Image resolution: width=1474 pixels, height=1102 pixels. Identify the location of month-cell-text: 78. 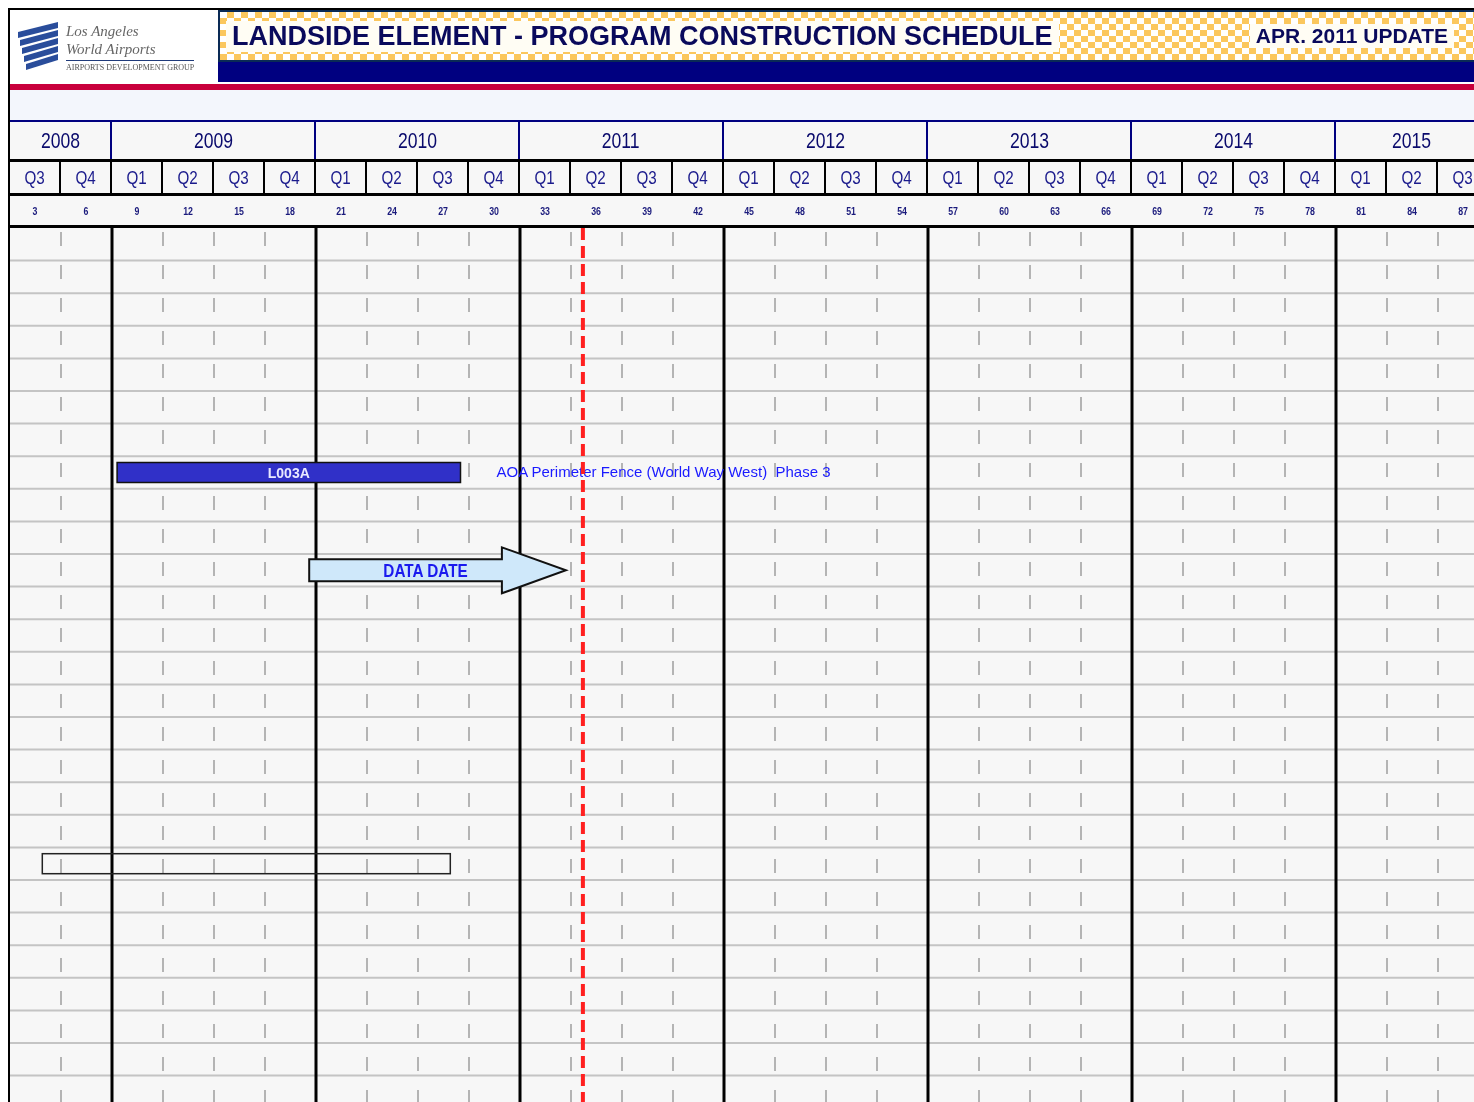
(1310, 211).